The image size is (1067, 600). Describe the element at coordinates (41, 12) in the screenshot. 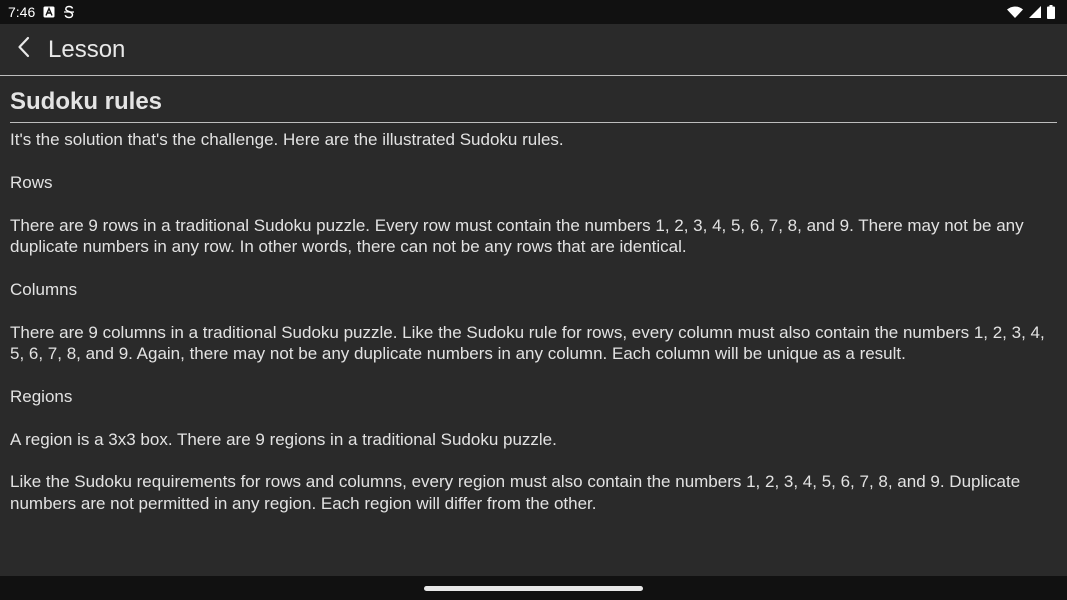

I see `status-left: 7:46` at that location.